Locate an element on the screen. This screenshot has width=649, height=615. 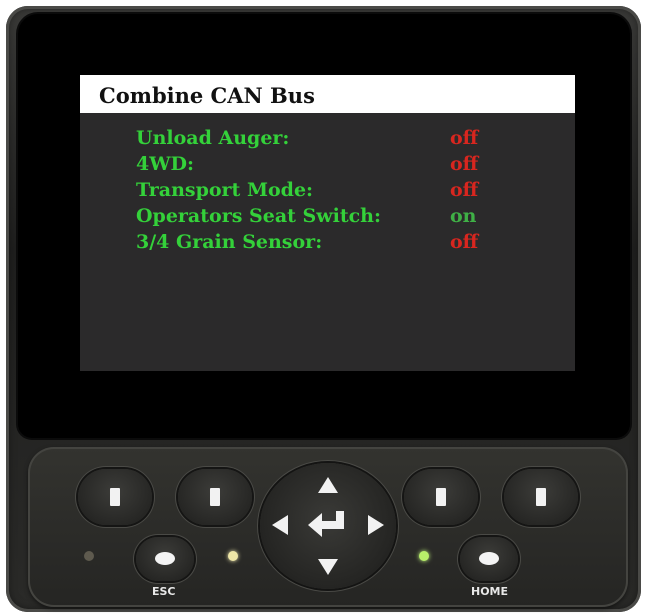
status-label: Unload Auger: is located at coordinates (213, 138).